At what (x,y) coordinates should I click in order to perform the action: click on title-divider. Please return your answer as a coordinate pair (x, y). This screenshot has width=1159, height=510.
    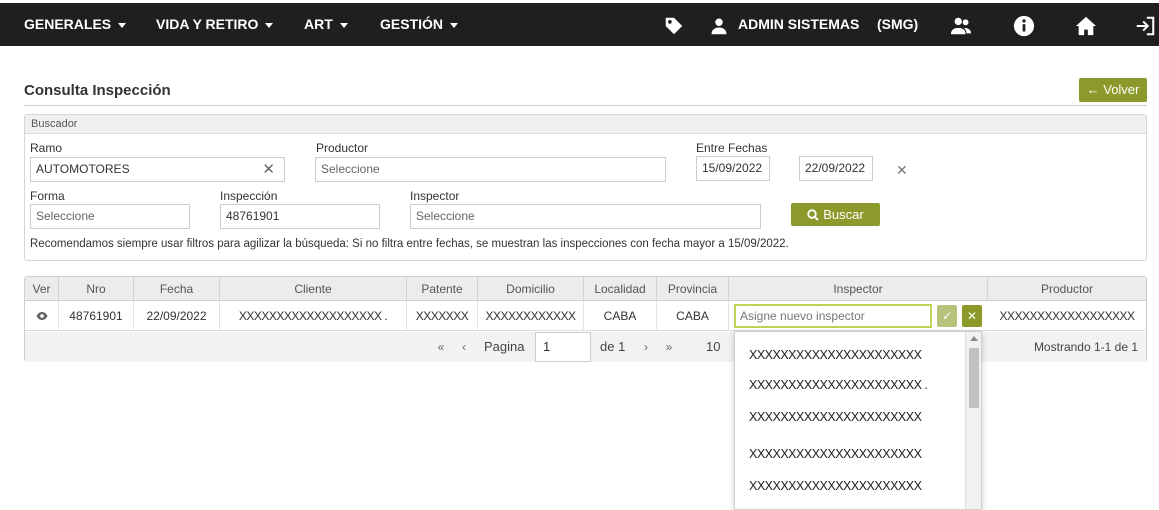
    Looking at the image, I should click on (585, 105).